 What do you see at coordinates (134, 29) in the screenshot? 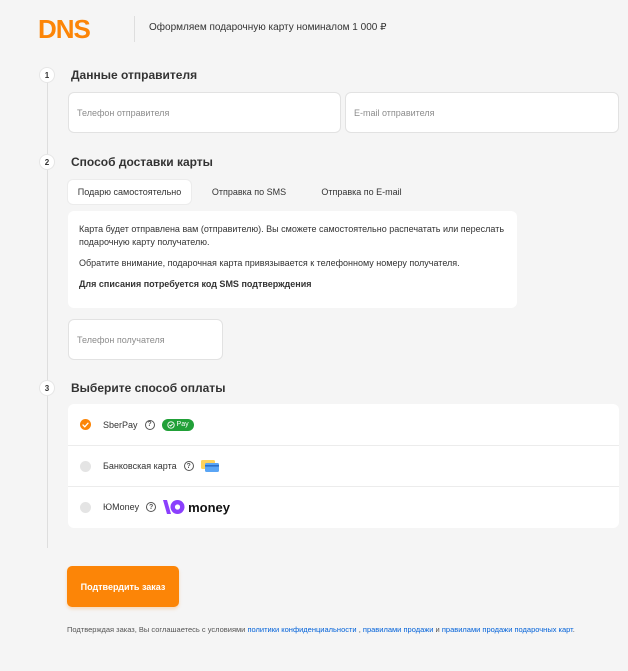
I see `header-divider` at bounding box center [134, 29].